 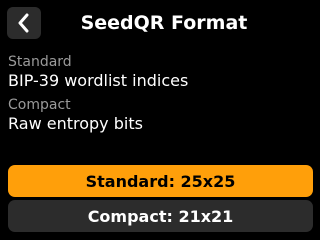 What do you see at coordinates (98, 80) in the screenshot?
I see `standard-description: BIP-39 wordlist indices` at bounding box center [98, 80].